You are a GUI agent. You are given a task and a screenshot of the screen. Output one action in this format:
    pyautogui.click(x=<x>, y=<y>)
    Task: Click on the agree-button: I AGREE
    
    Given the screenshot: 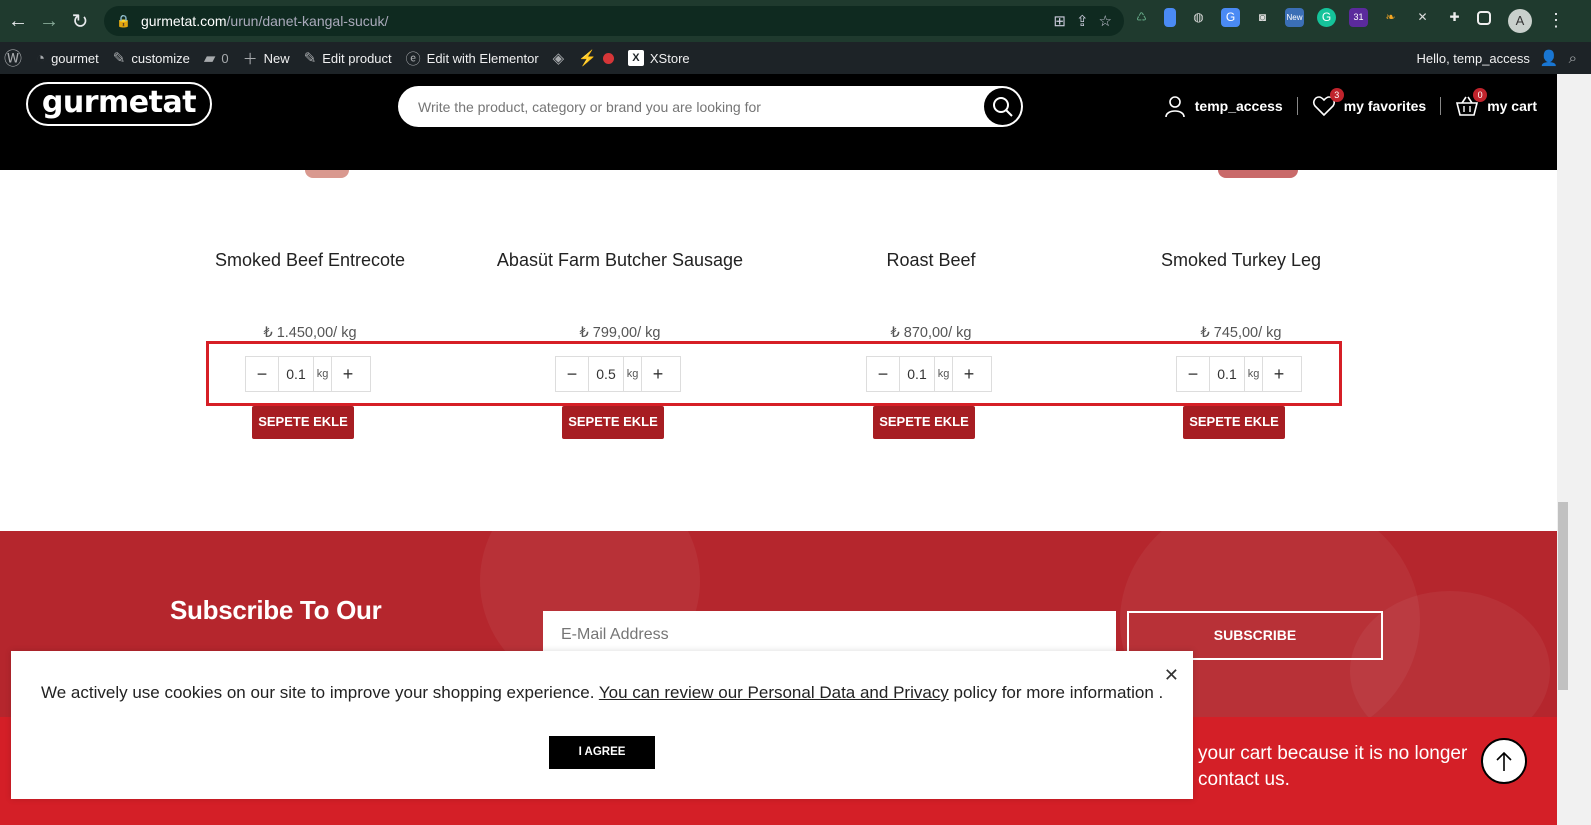 What is the action you would take?
    pyautogui.click(x=602, y=752)
    